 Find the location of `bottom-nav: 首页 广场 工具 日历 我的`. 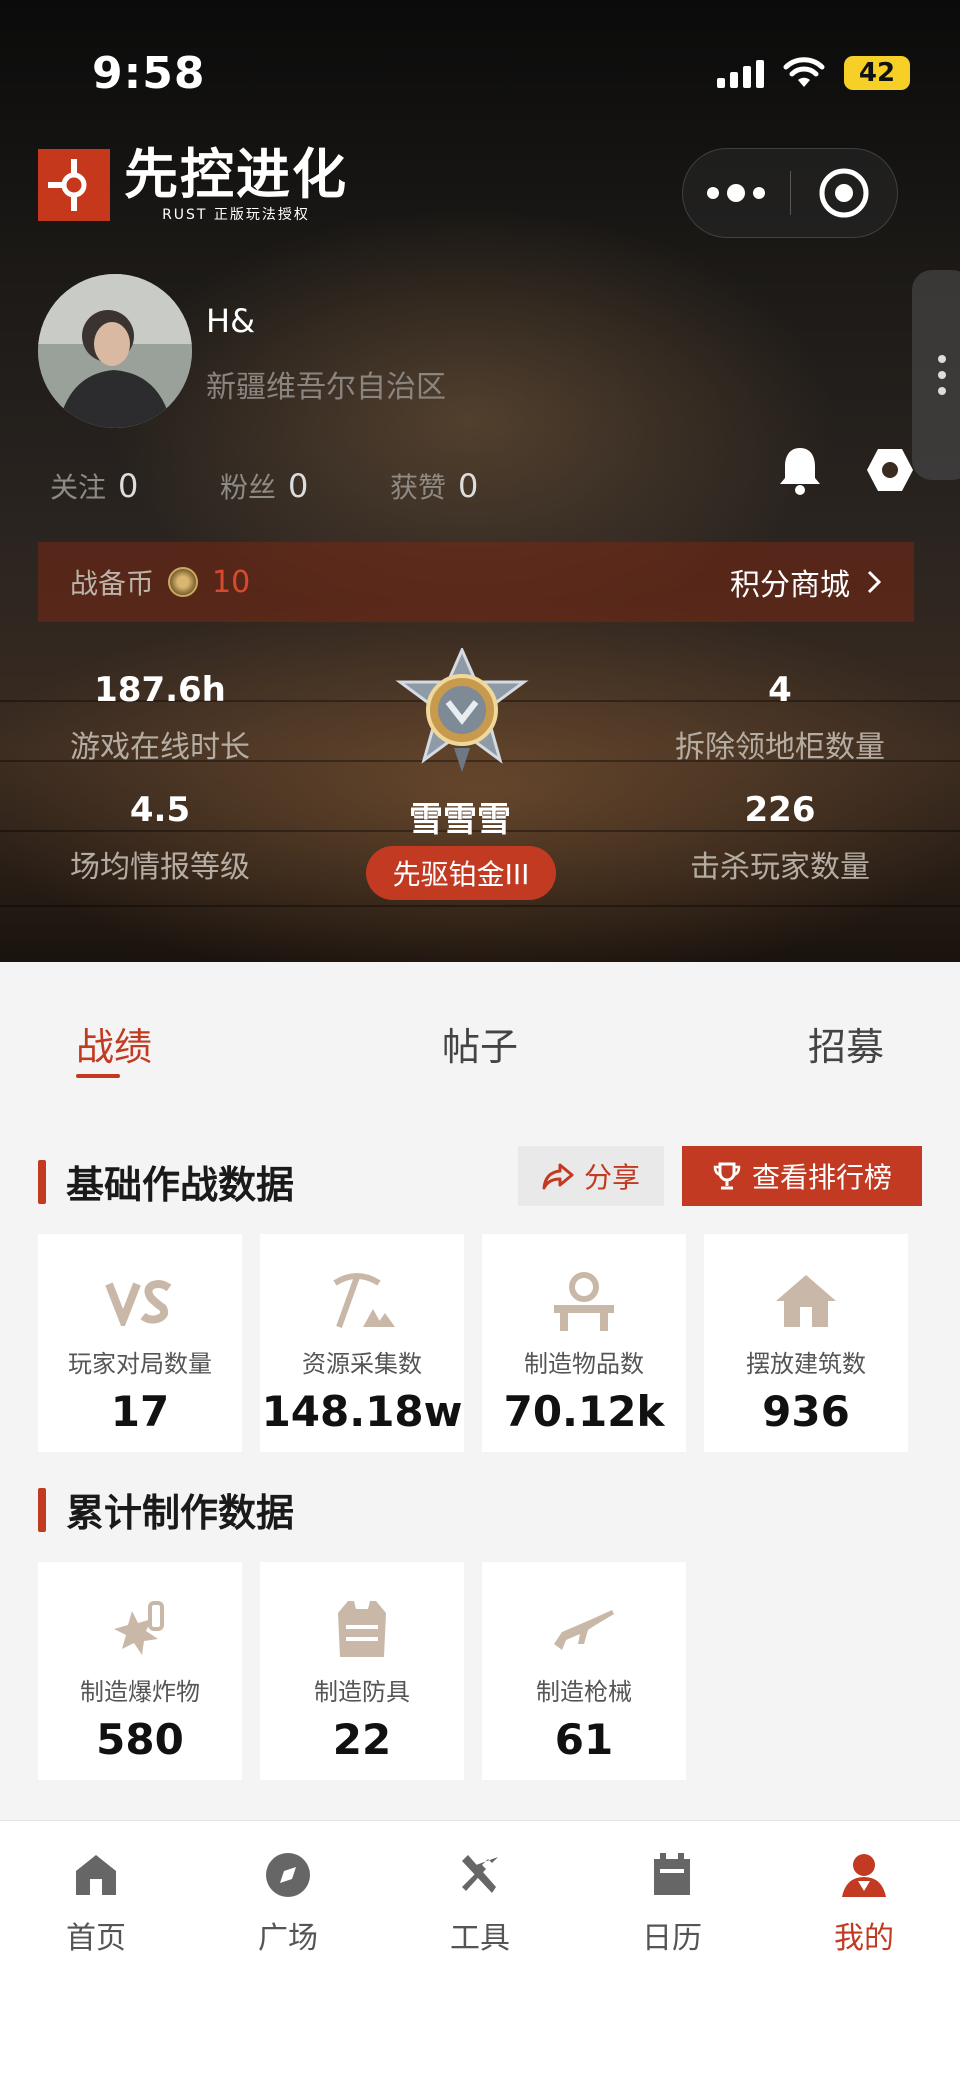

bottom-nav: 首页 广场 工具 日历 我的 is located at coordinates (480, 1949).